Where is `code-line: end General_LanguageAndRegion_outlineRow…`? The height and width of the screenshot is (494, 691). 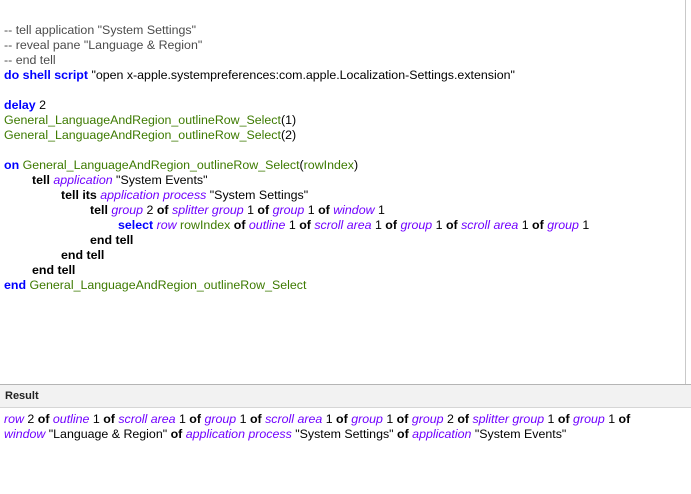
code-line: end General_LanguageAndRegion_outlineRow… is located at coordinates (296, 285).